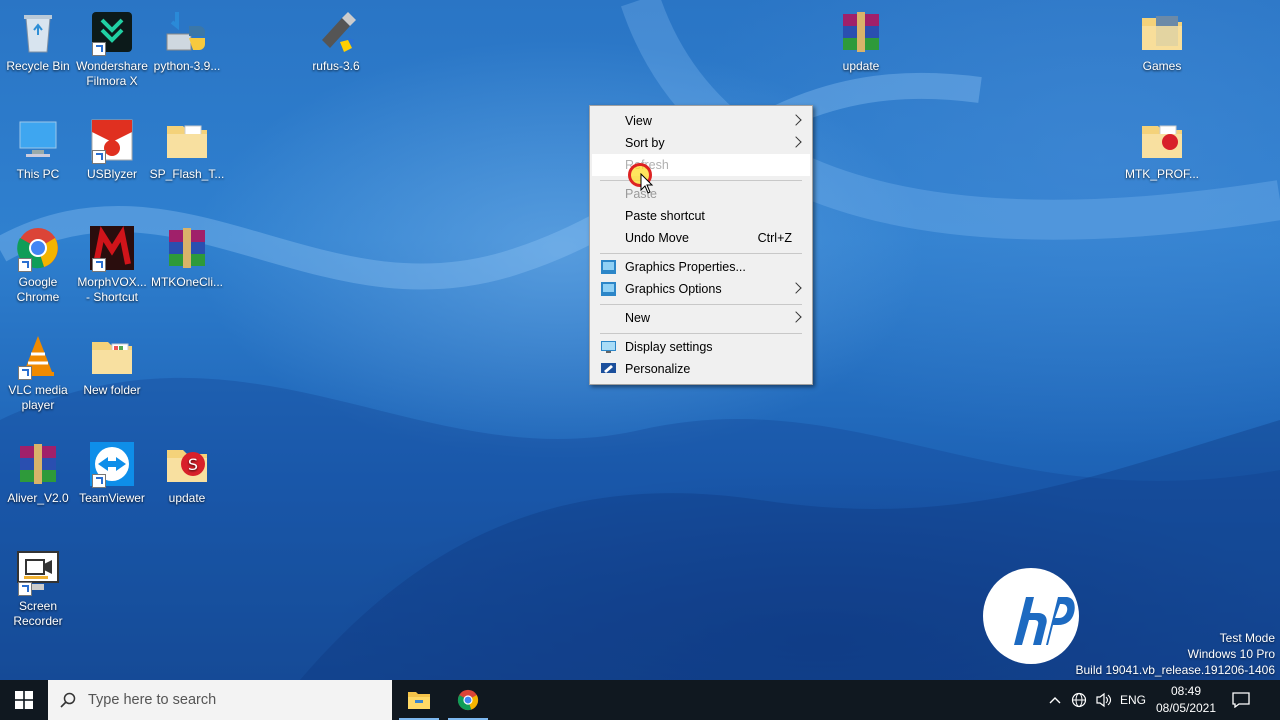 This screenshot has width=1280, height=720. I want to click on personalize-icon, so click(608, 368).